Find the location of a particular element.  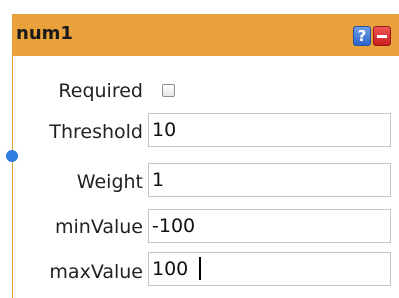

min-value-input is located at coordinates (269, 226).